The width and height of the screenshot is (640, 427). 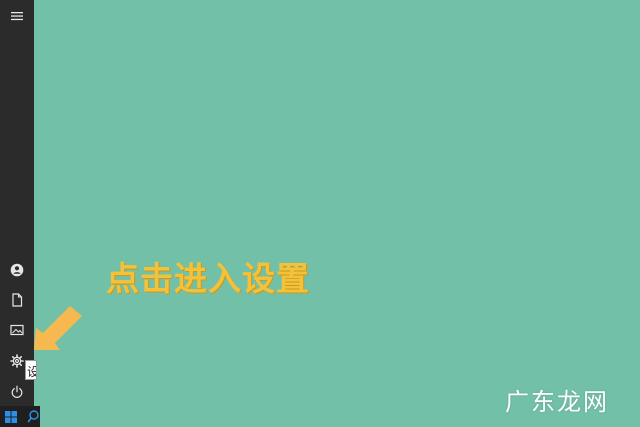 I want to click on power-button, so click(x=17, y=392).